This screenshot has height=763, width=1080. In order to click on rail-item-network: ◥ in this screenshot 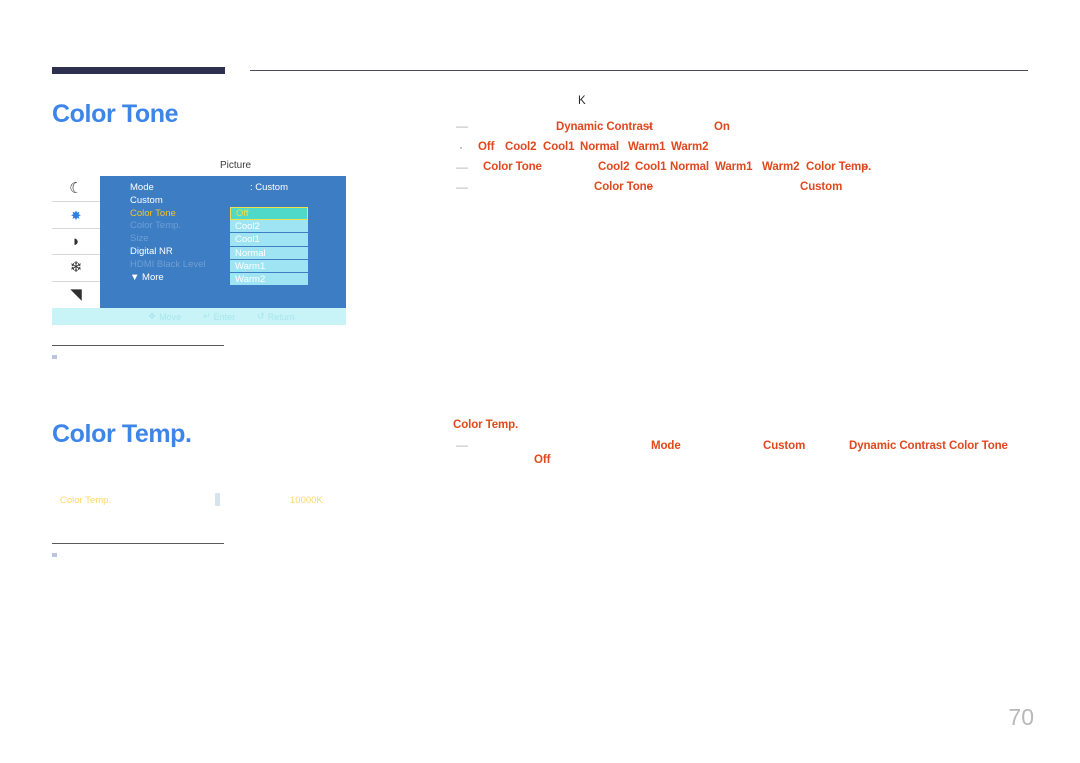, I will do `click(76, 295)`.